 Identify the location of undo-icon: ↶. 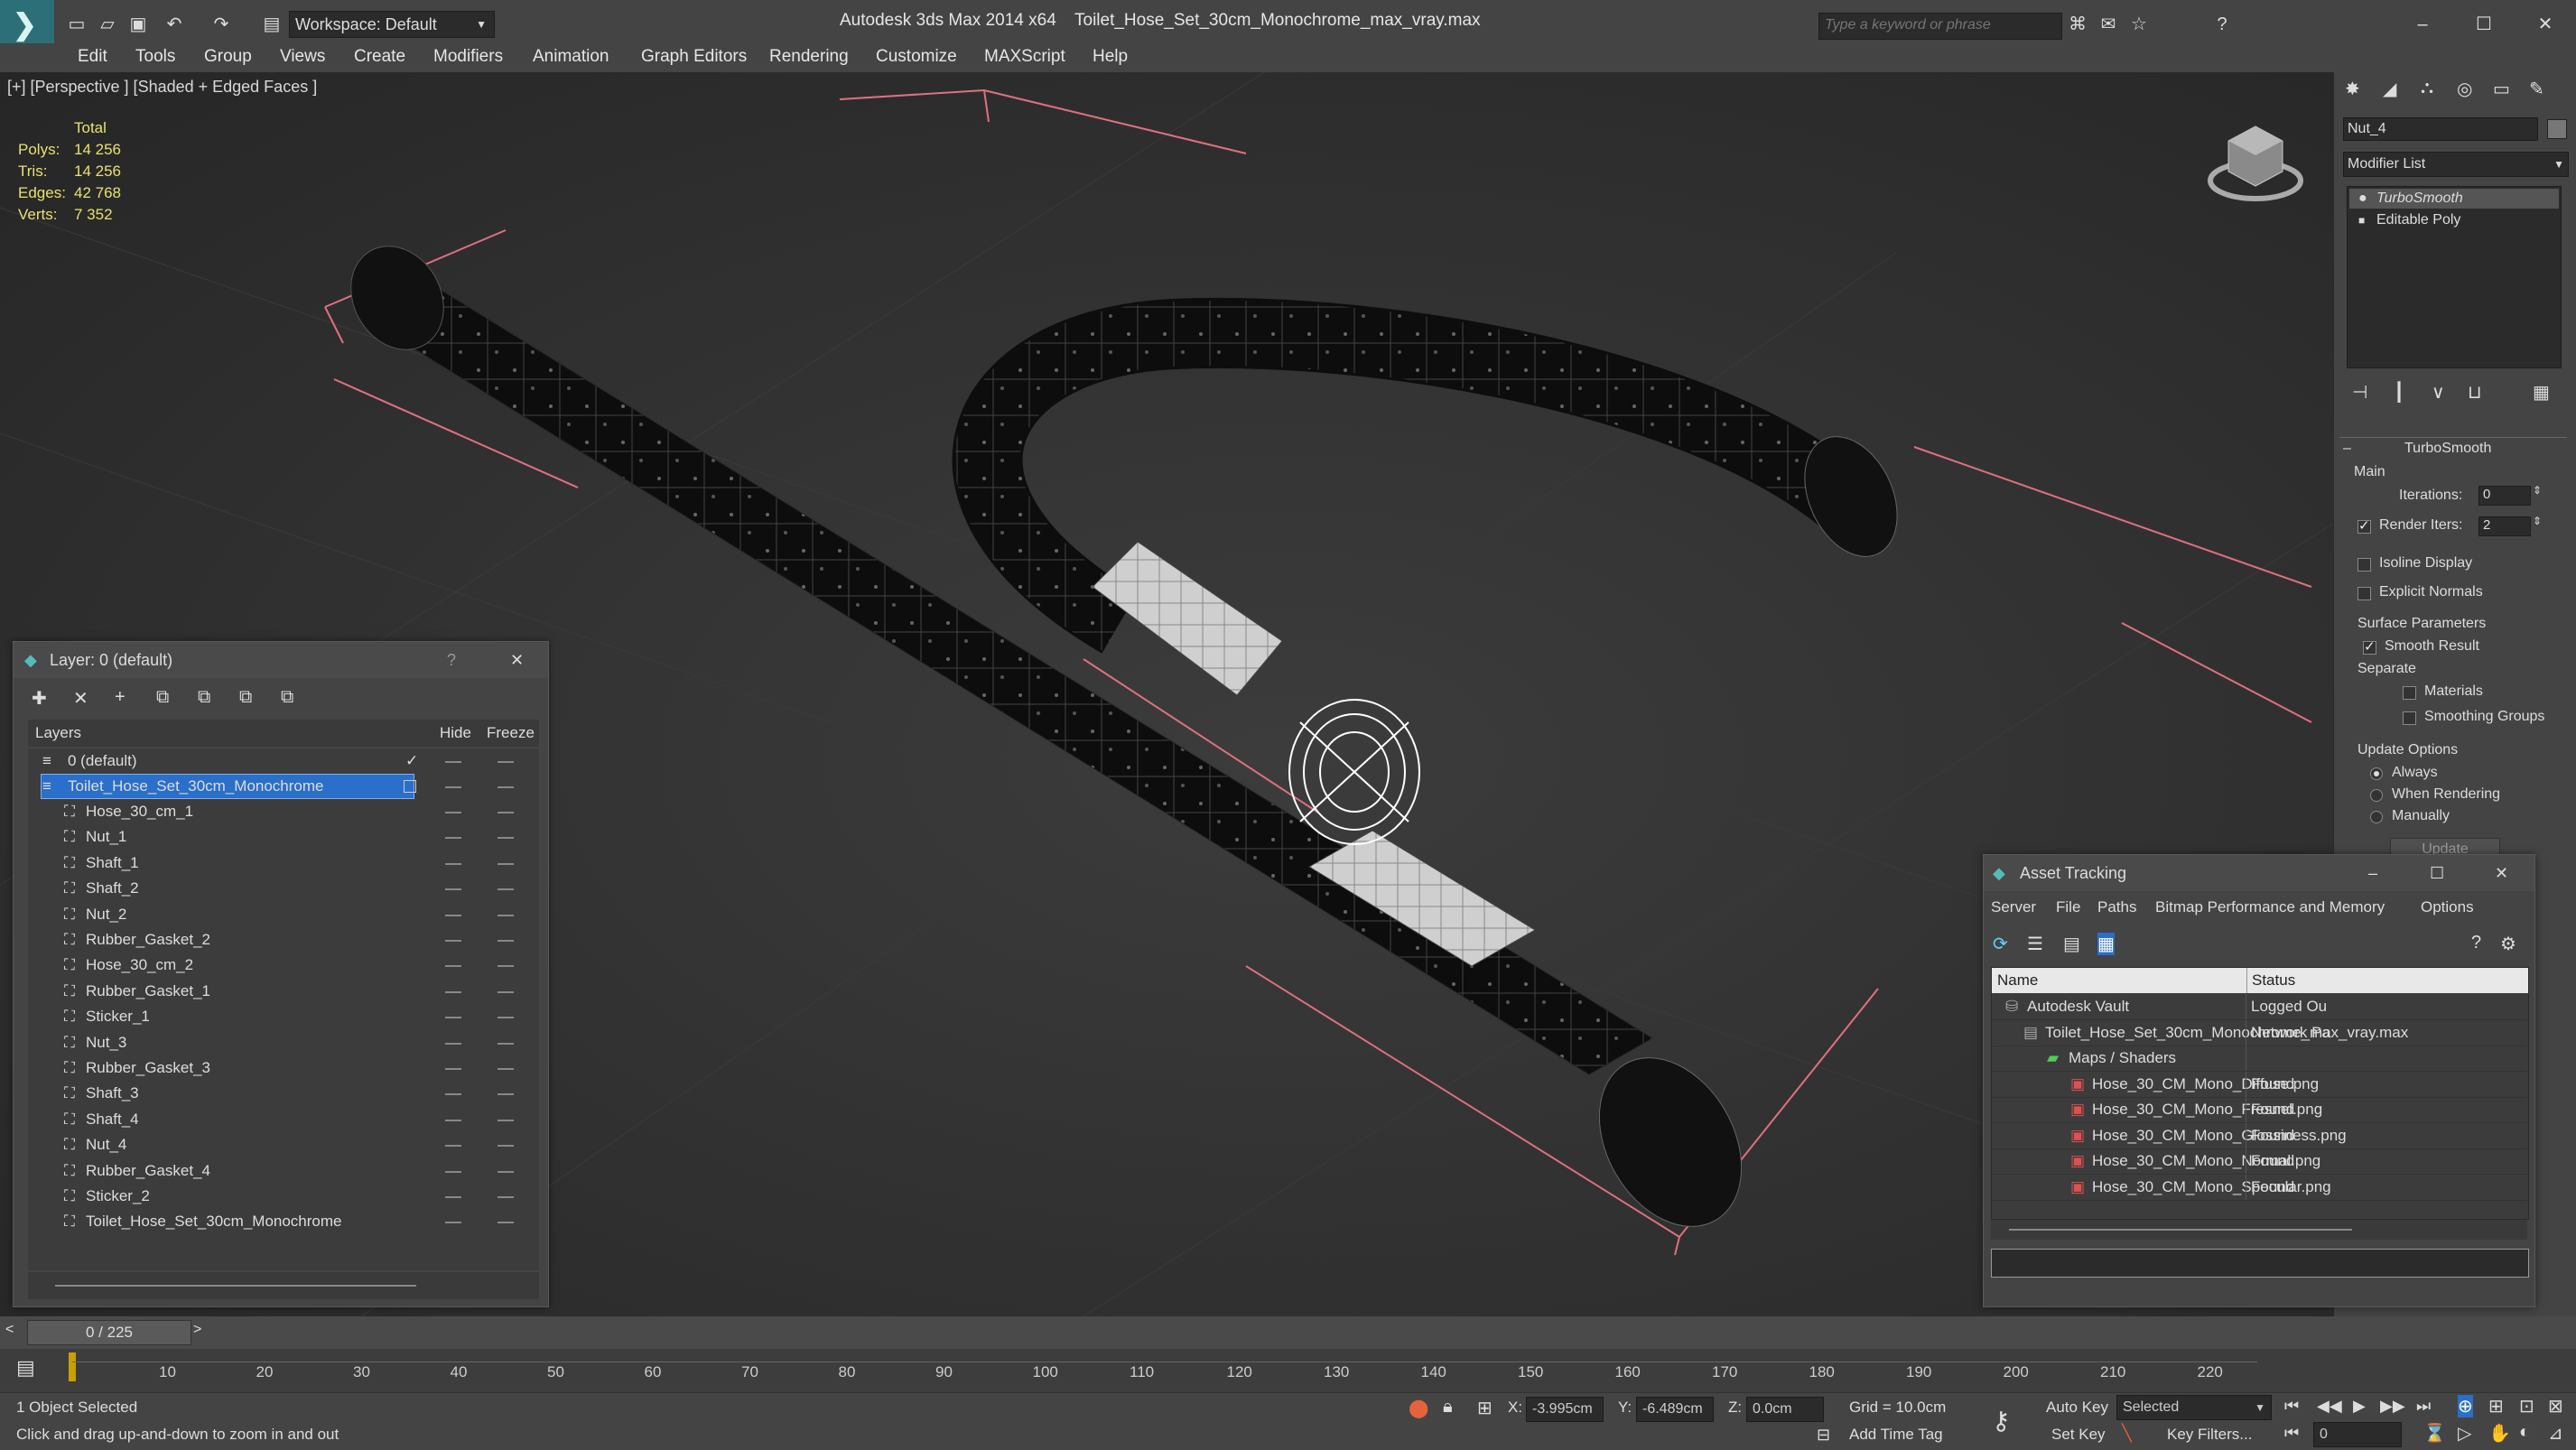
(174, 24).